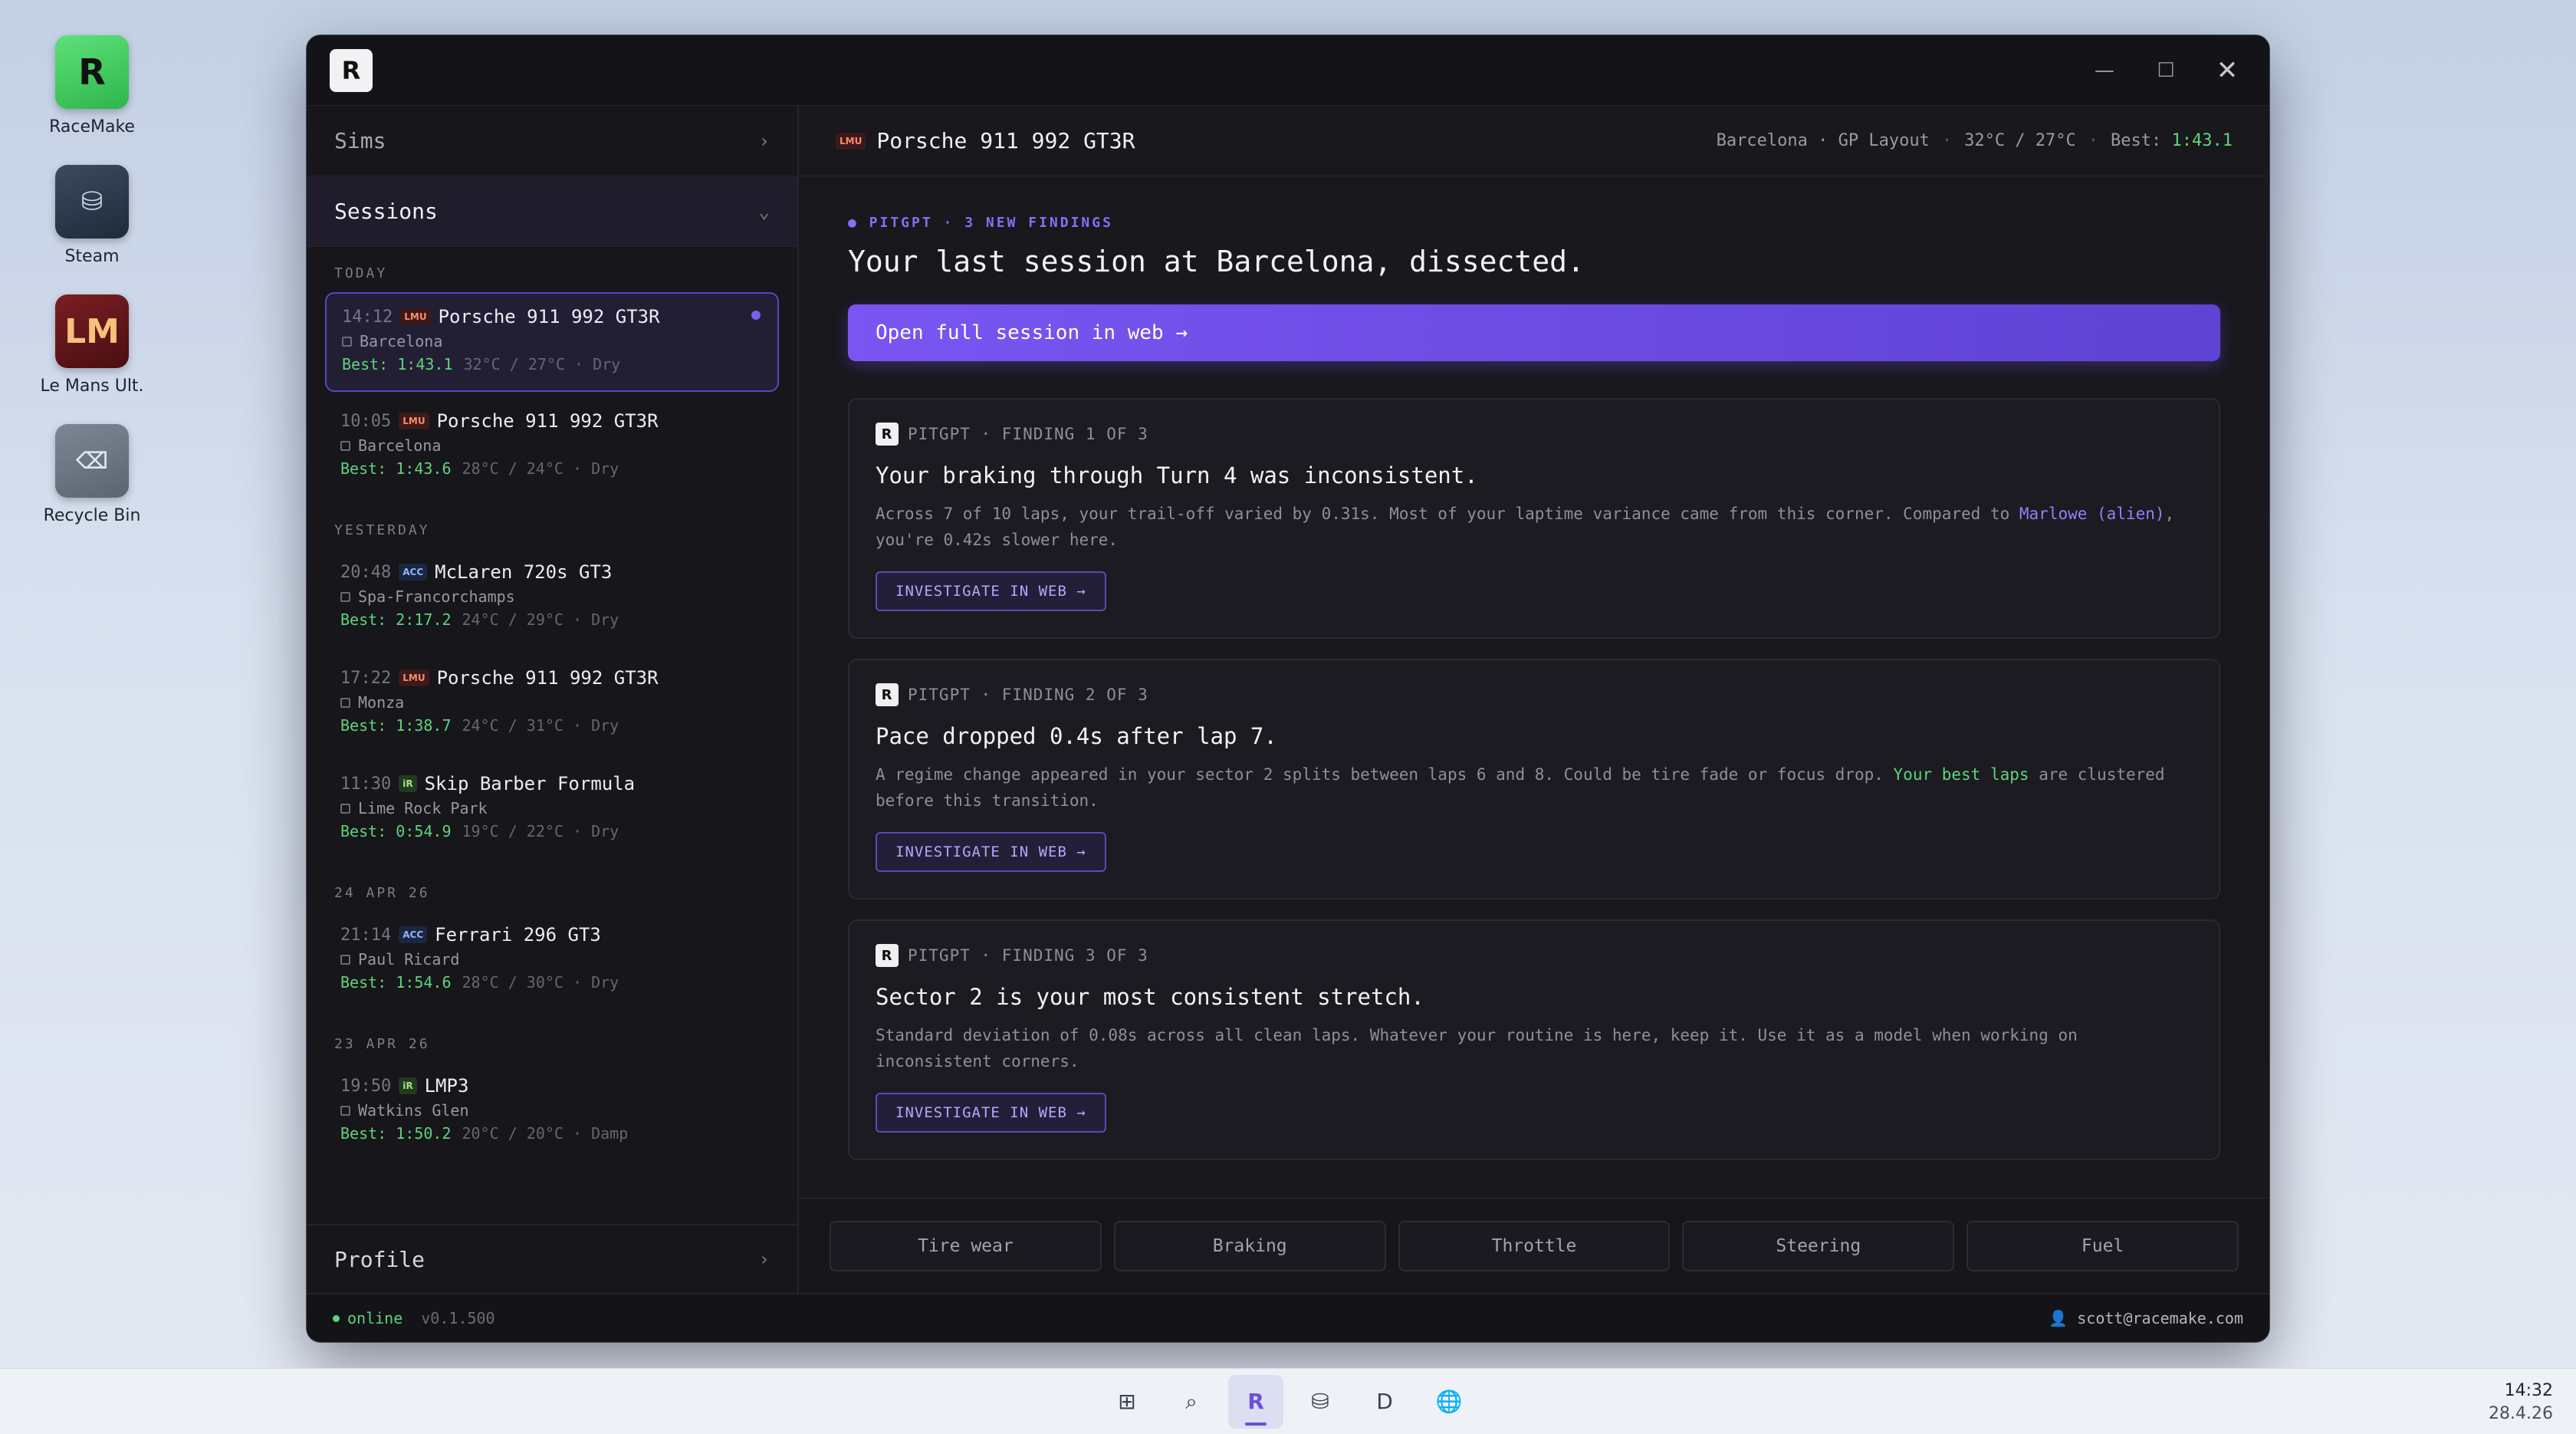 The width and height of the screenshot is (2576, 1434). Describe the element at coordinates (981, 223) in the screenshot. I see `findings-eyebrow: ● PITGPT · 3 NEW FINDINGS` at that location.